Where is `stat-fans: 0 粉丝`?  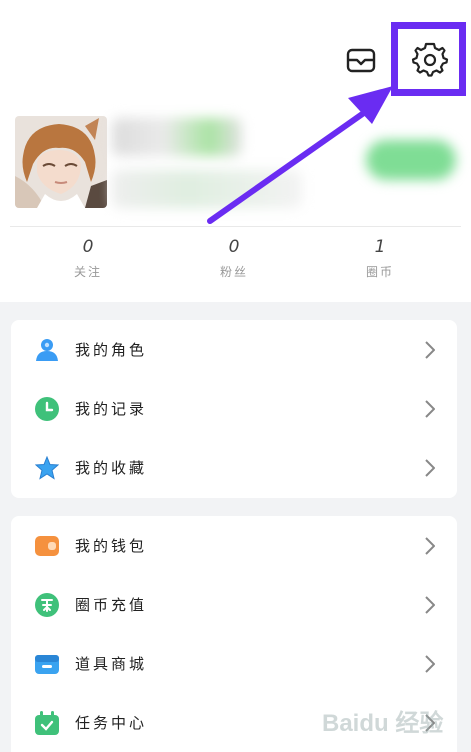
stat-fans: 0 粉丝 is located at coordinates (234, 258).